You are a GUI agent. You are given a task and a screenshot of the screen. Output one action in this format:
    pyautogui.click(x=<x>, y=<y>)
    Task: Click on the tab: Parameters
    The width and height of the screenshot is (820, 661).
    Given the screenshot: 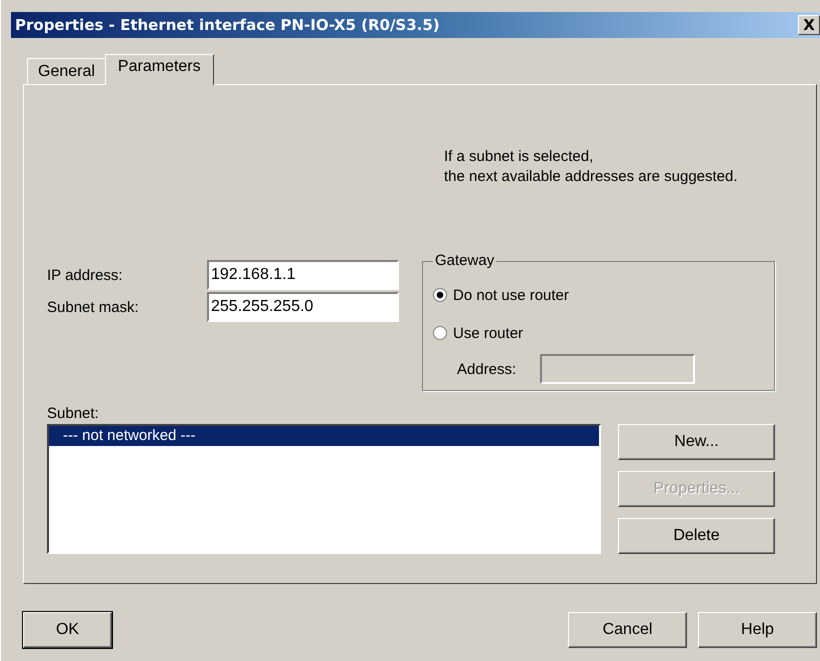 What is the action you would take?
    pyautogui.click(x=159, y=69)
    